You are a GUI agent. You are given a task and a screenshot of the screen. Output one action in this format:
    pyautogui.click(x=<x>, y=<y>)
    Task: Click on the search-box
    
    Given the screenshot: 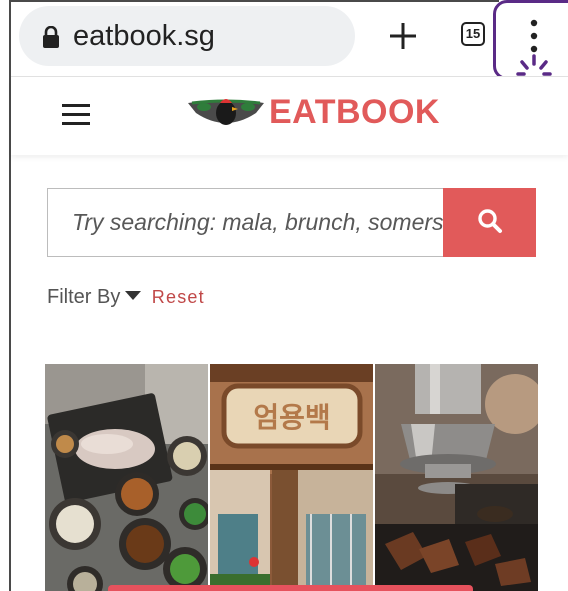 What is the action you would take?
    pyautogui.click(x=245, y=222)
    